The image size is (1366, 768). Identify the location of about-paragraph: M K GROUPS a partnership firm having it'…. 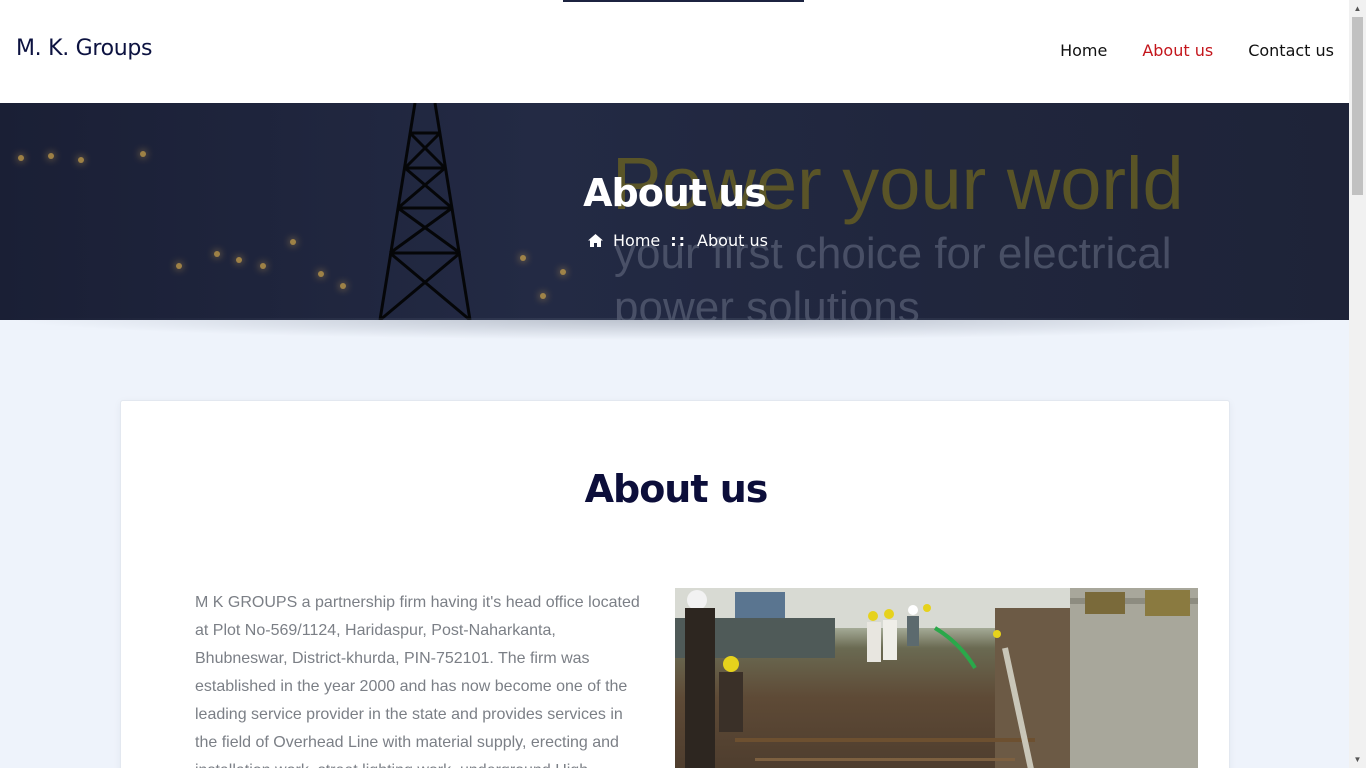
(417, 681).